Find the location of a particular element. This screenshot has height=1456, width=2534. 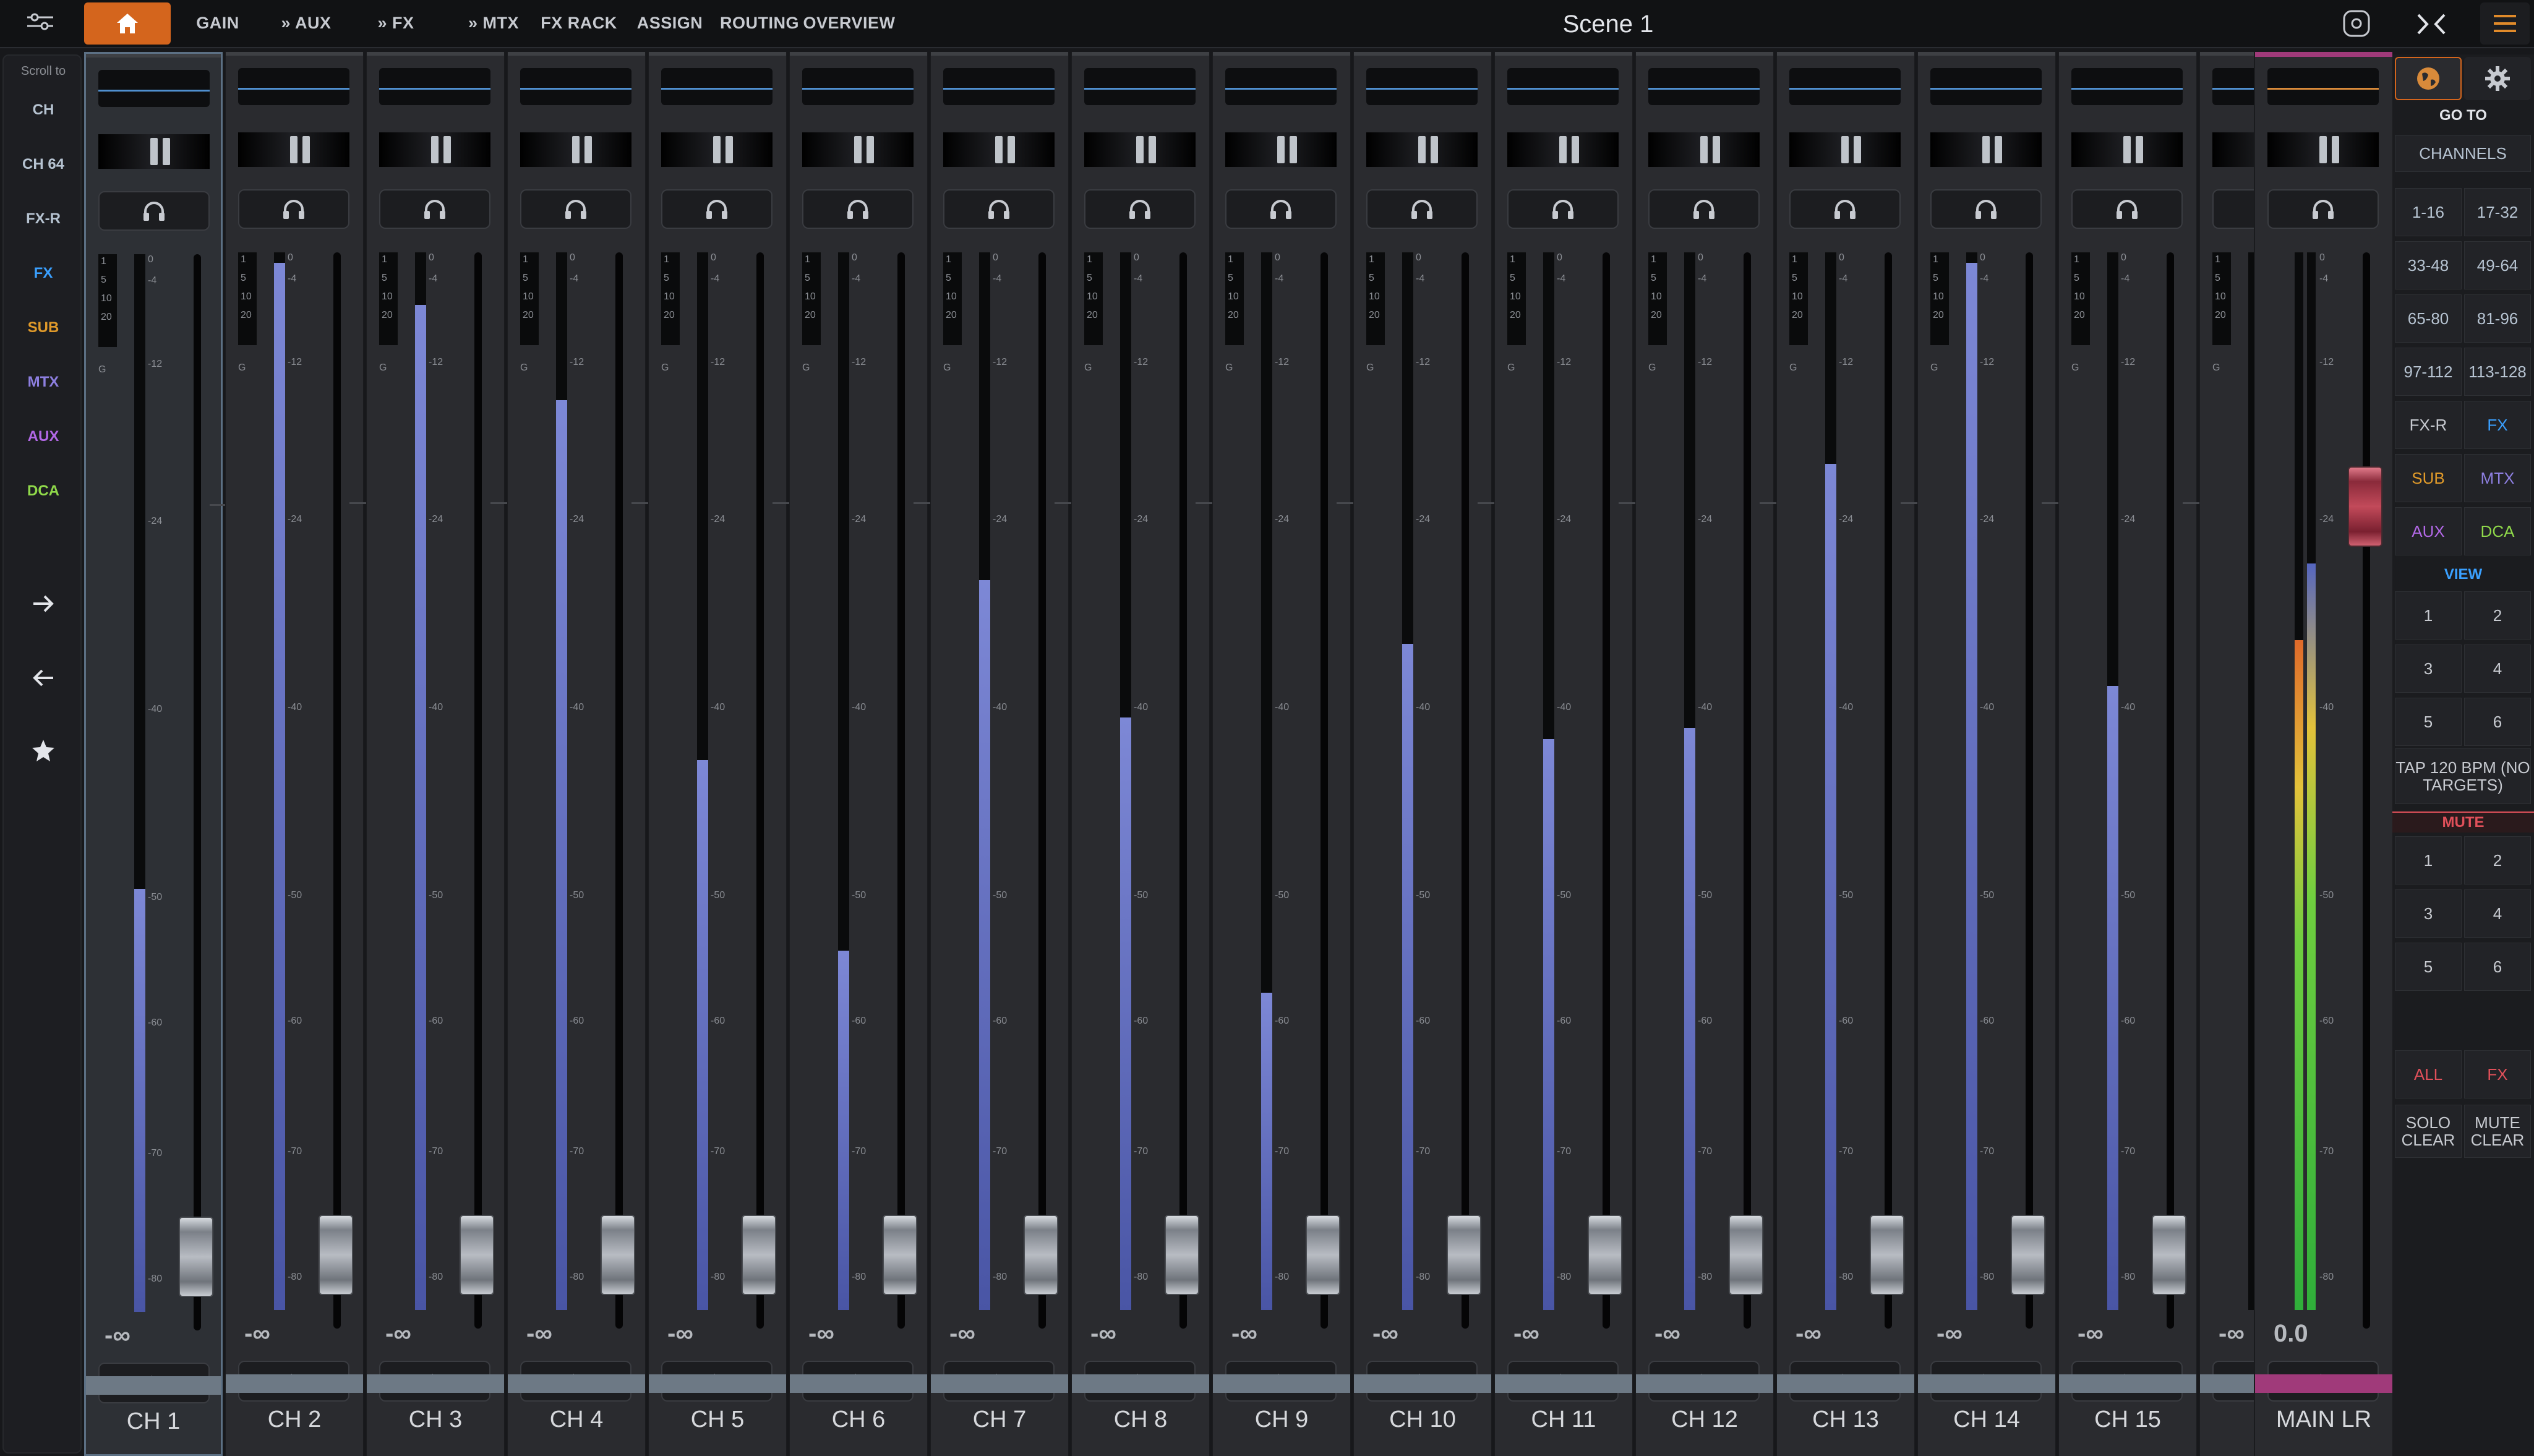

goto-range-33-48: 33-48 is located at coordinates (2428, 265).